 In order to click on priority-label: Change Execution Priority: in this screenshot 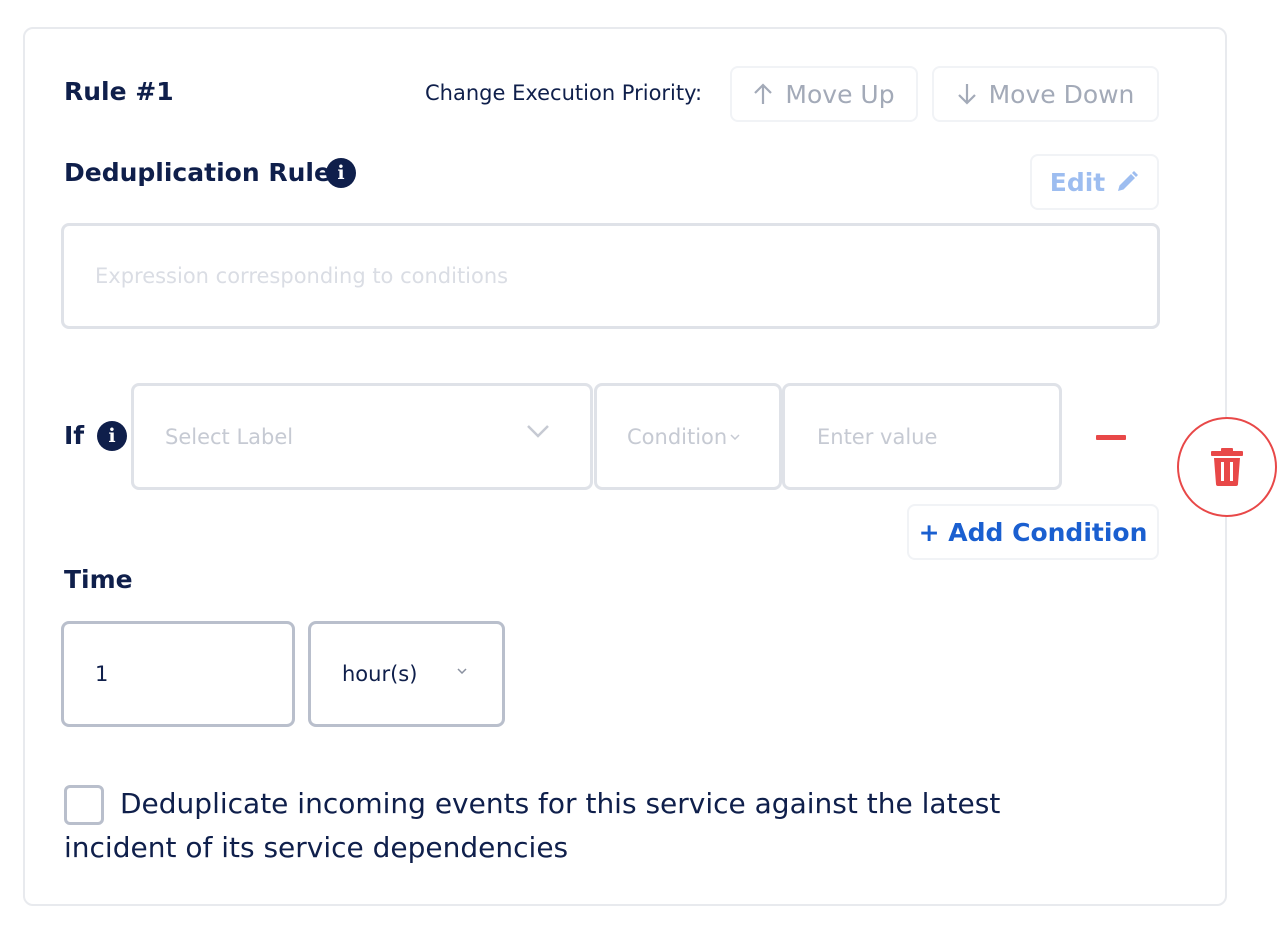, I will do `click(564, 93)`.